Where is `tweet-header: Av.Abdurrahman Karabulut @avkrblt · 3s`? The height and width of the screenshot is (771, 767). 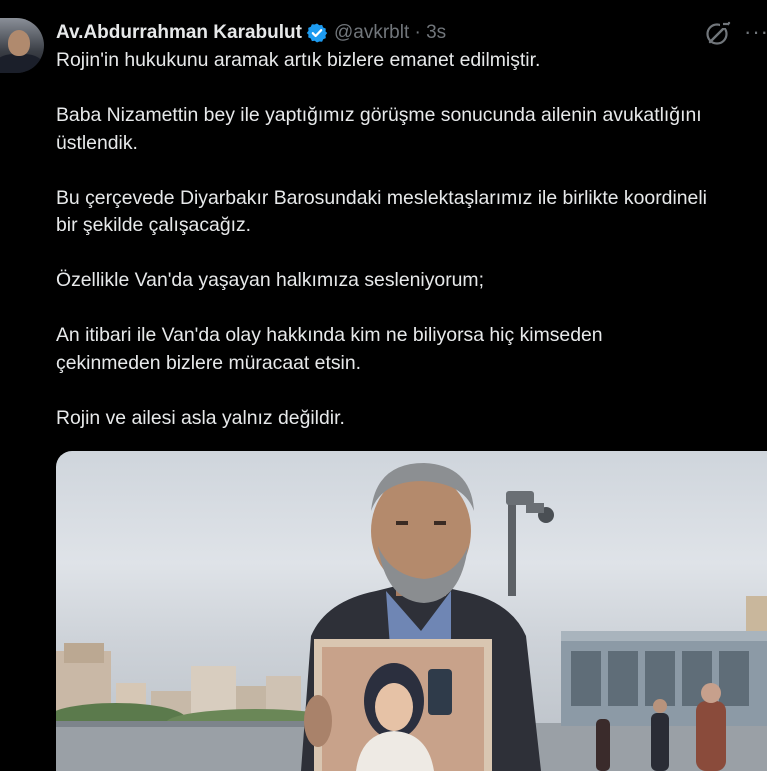 tweet-header: Av.Abdurrahman Karabulut @avkrblt · 3s is located at coordinates (251, 33).